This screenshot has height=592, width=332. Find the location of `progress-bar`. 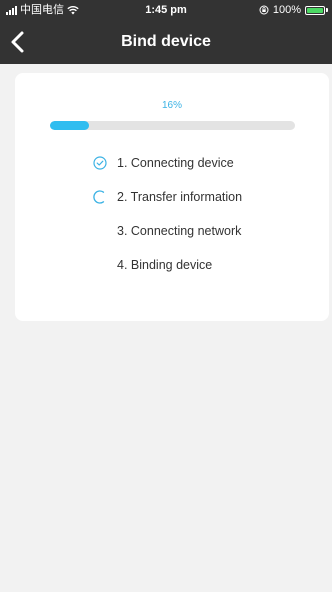

progress-bar is located at coordinates (172, 125).